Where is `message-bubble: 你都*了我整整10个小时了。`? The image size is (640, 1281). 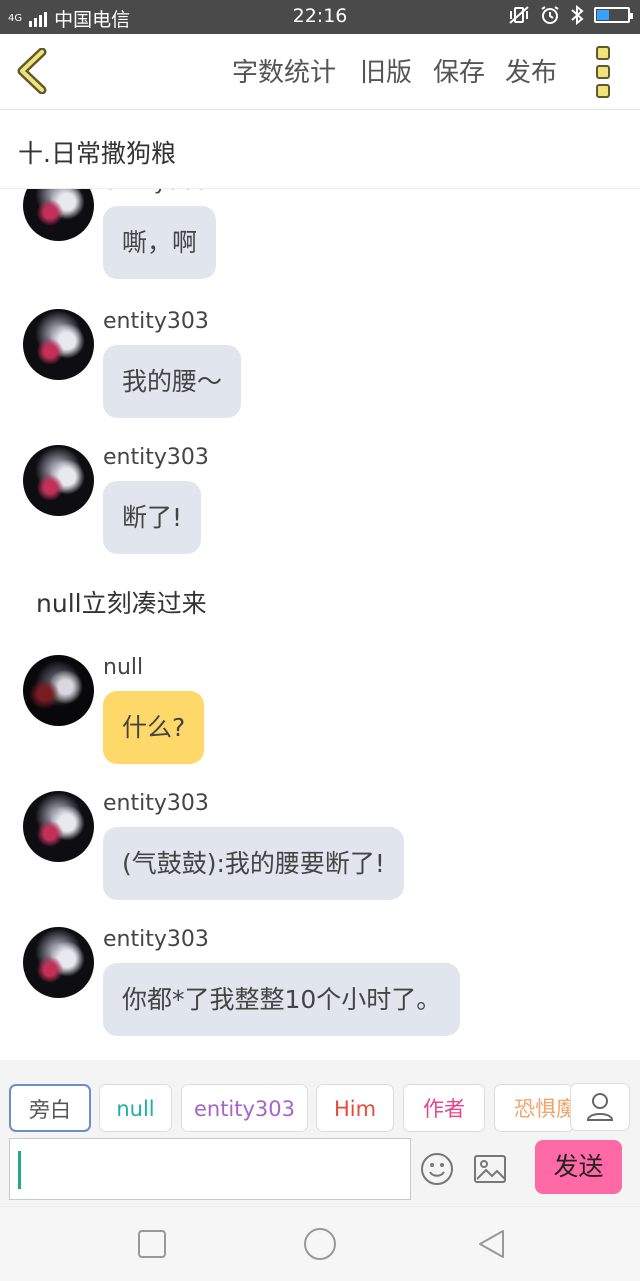
message-bubble: 你都*了我整整10个小时了。 is located at coordinates (282, 999).